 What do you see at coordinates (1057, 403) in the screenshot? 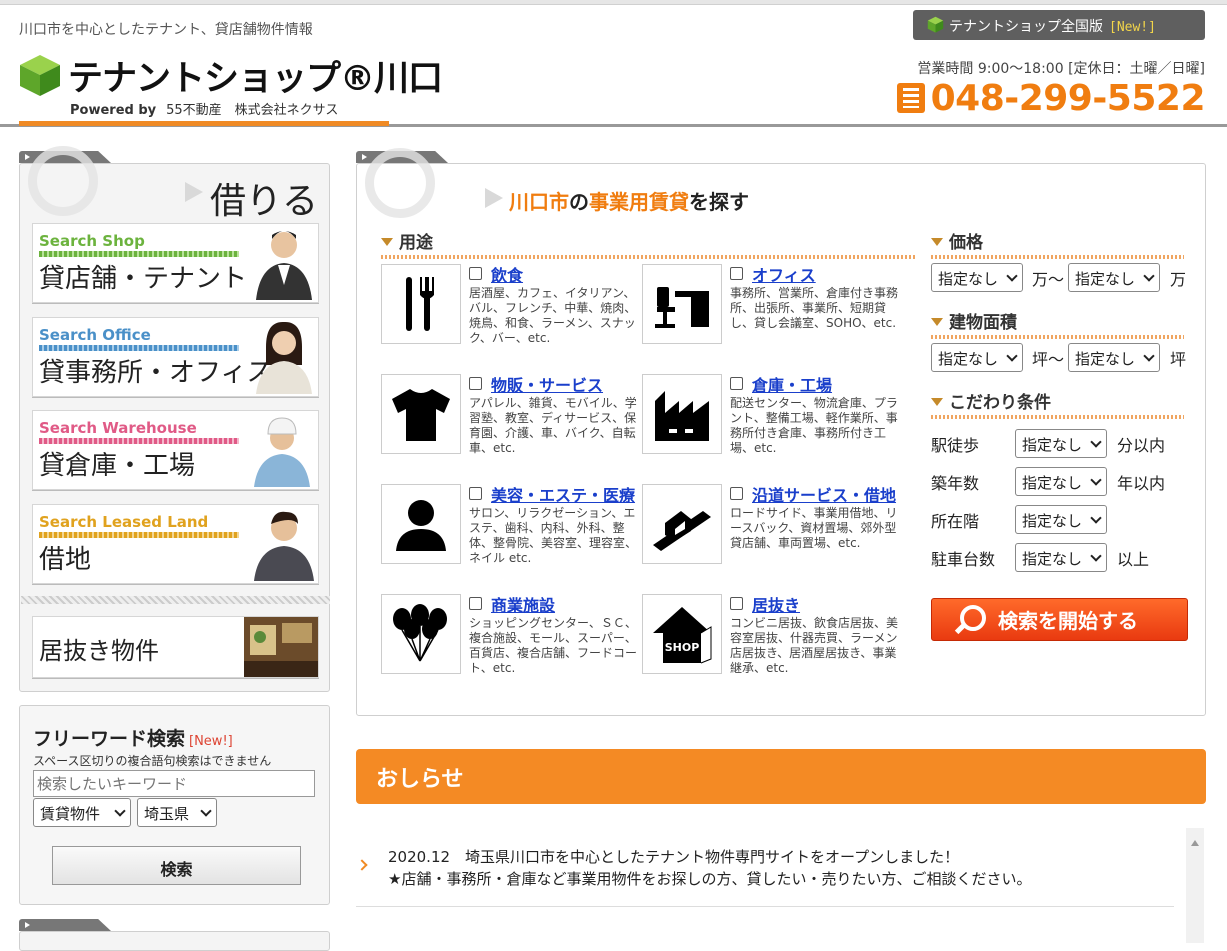
I see `conditions-heading: こだわり条件` at bounding box center [1057, 403].